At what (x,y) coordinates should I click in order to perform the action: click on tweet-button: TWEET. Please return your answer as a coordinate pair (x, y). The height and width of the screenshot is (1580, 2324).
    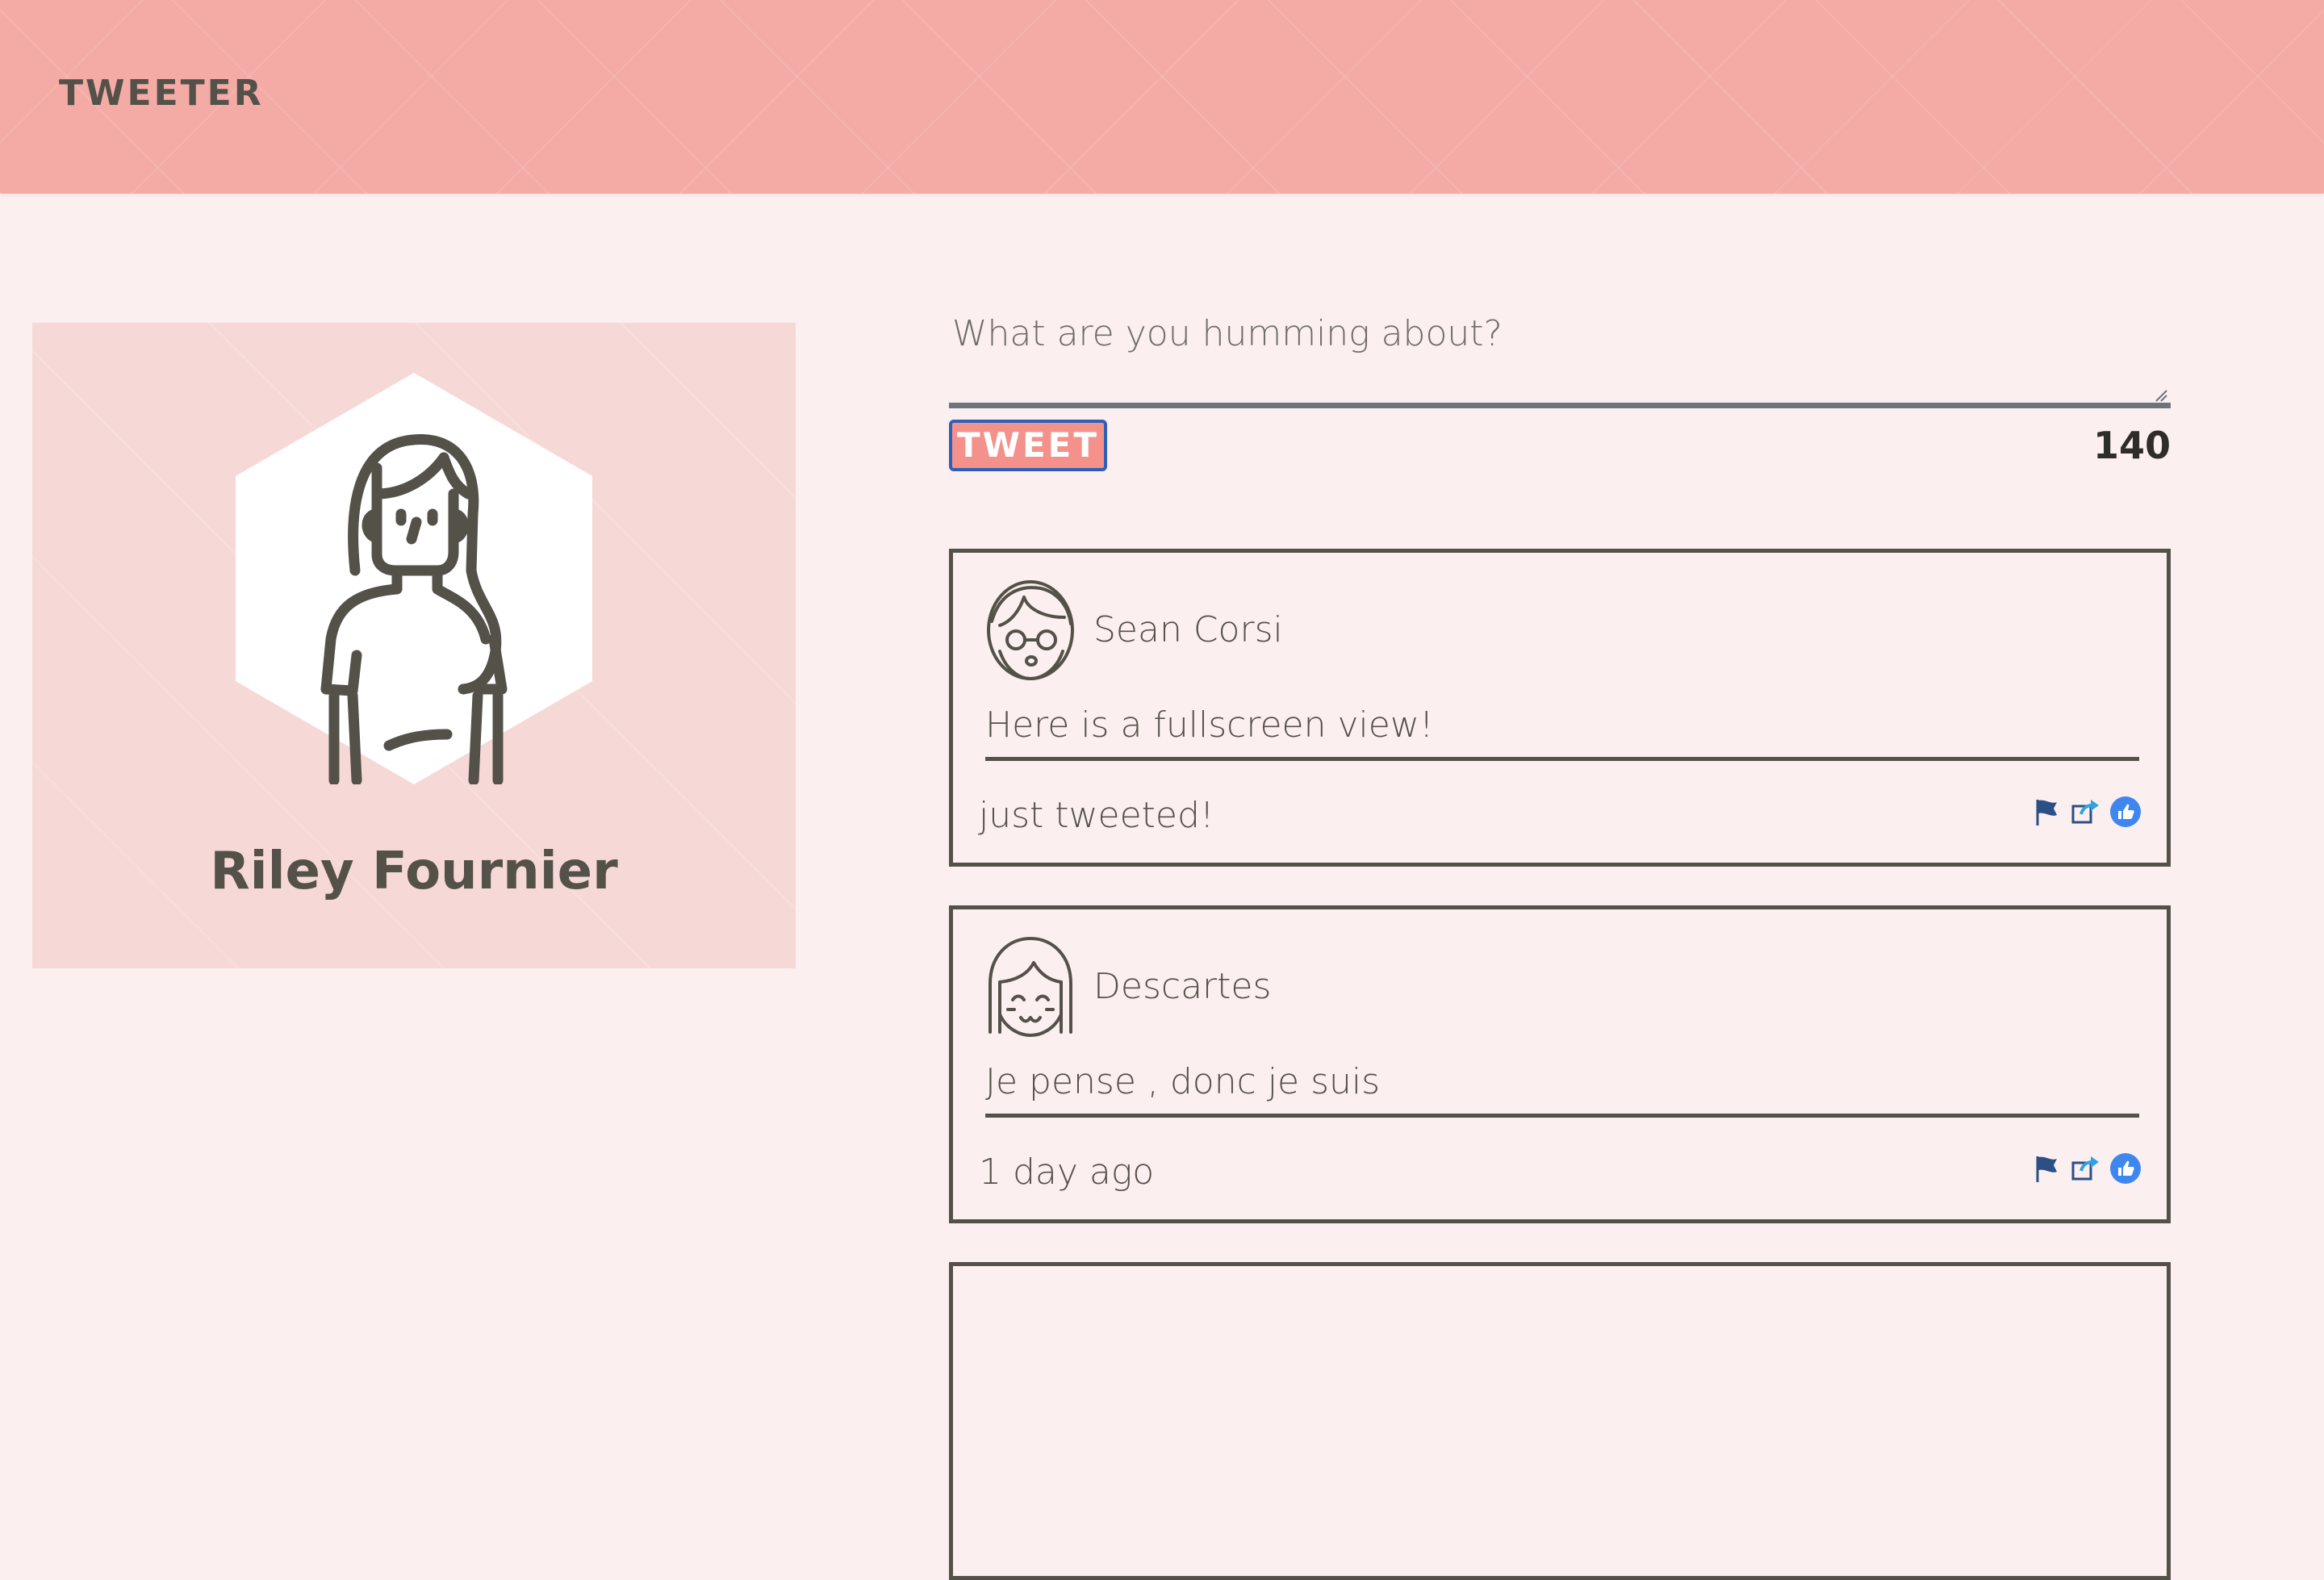
    Looking at the image, I should click on (1028, 445).